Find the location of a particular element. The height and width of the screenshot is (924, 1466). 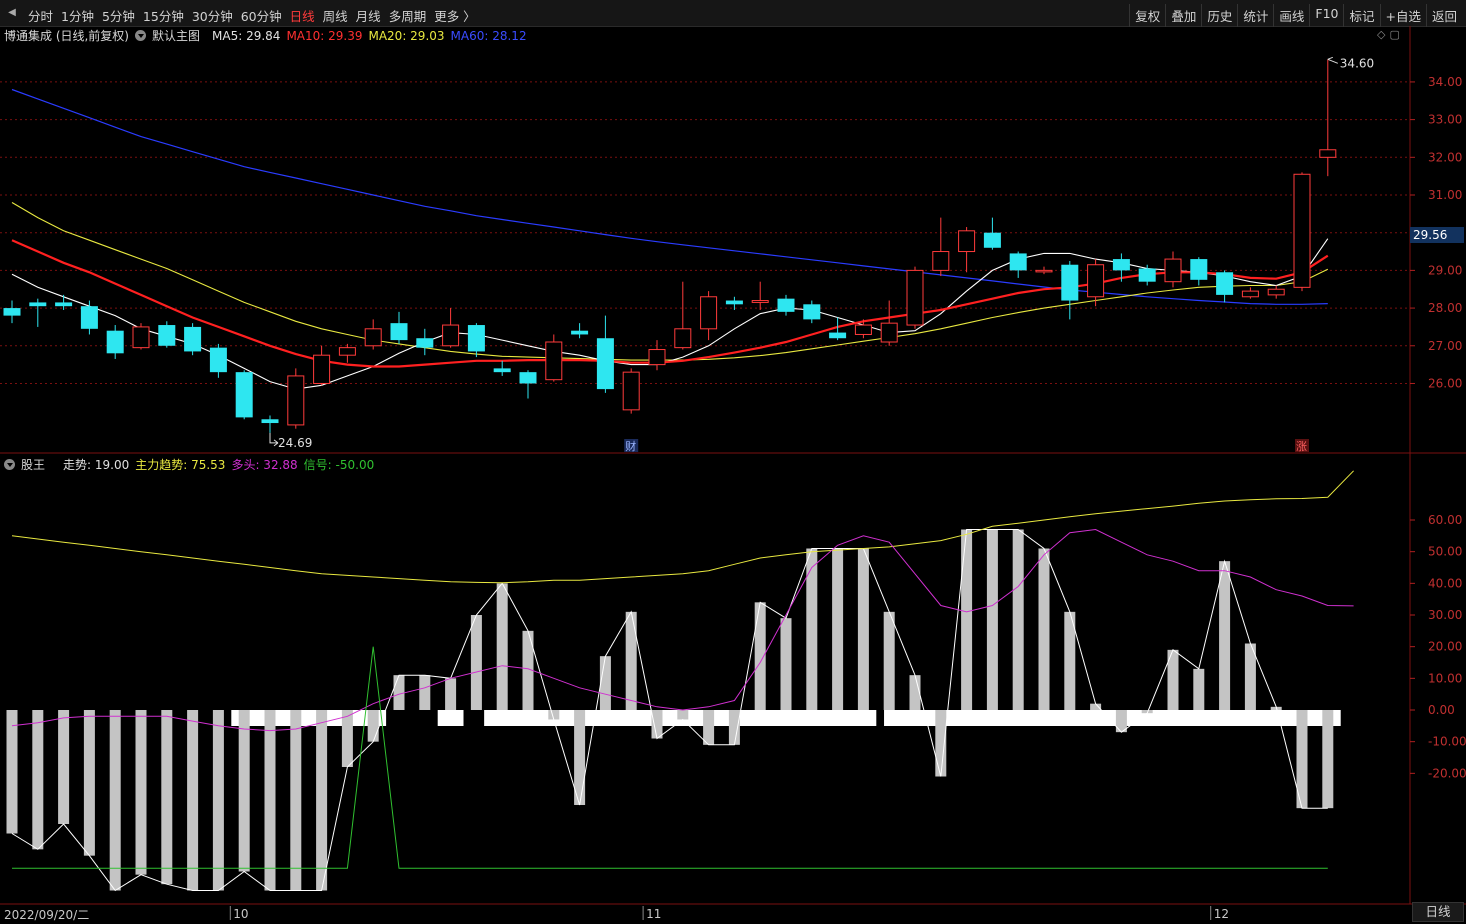

month-label: 11 is located at coordinates (653, 914).